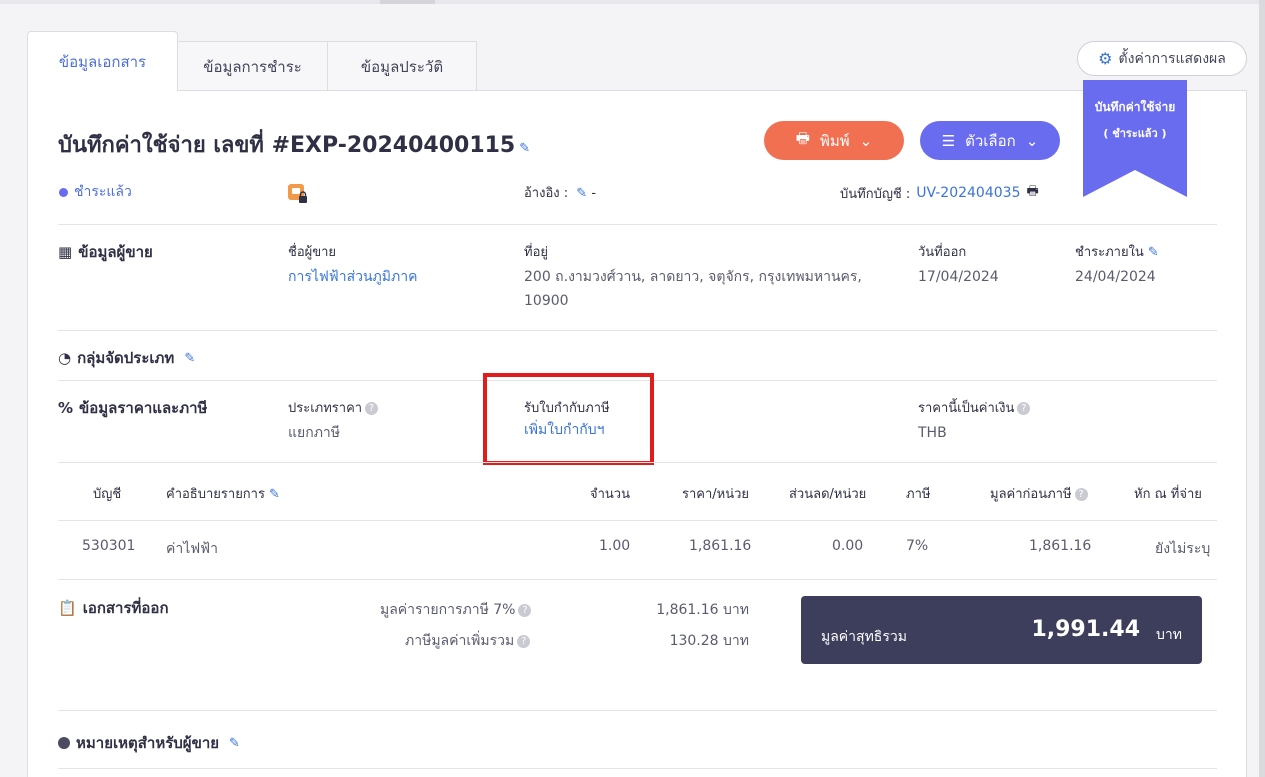 The height and width of the screenshot is (777, 1265). Describe the element at coordinates (942, 252) in the screenshot. I see `issue-date-label: วันที่ออก` at that location.